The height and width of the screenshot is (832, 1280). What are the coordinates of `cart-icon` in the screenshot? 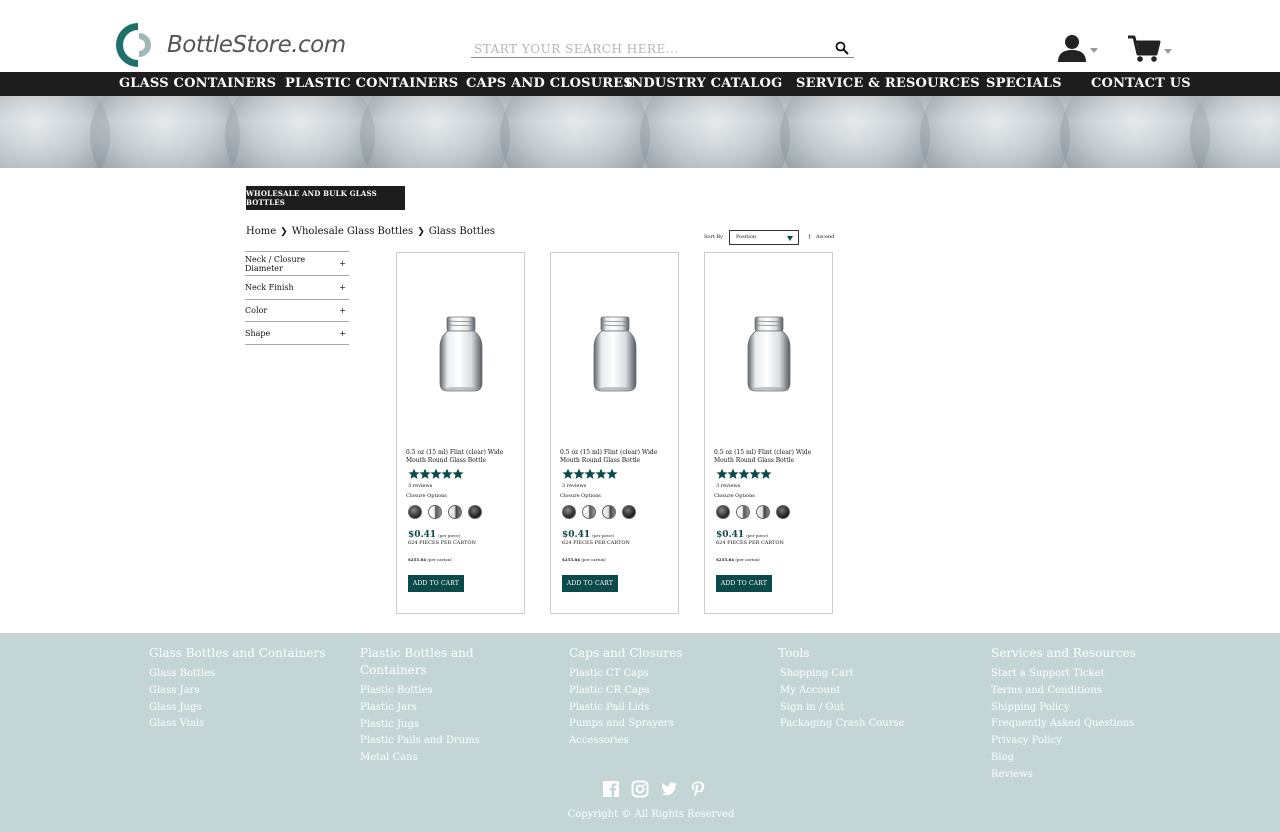 It's located at (1144, 48).